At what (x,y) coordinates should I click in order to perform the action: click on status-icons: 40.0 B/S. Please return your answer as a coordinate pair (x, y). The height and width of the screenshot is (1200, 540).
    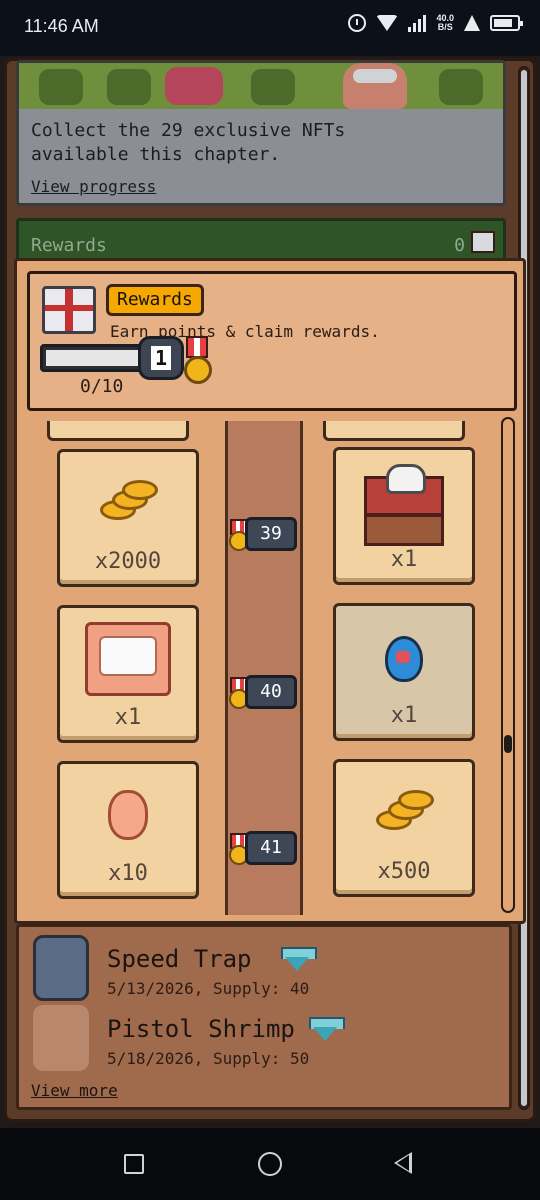
    Looking at the image, I should click on (435, 23).